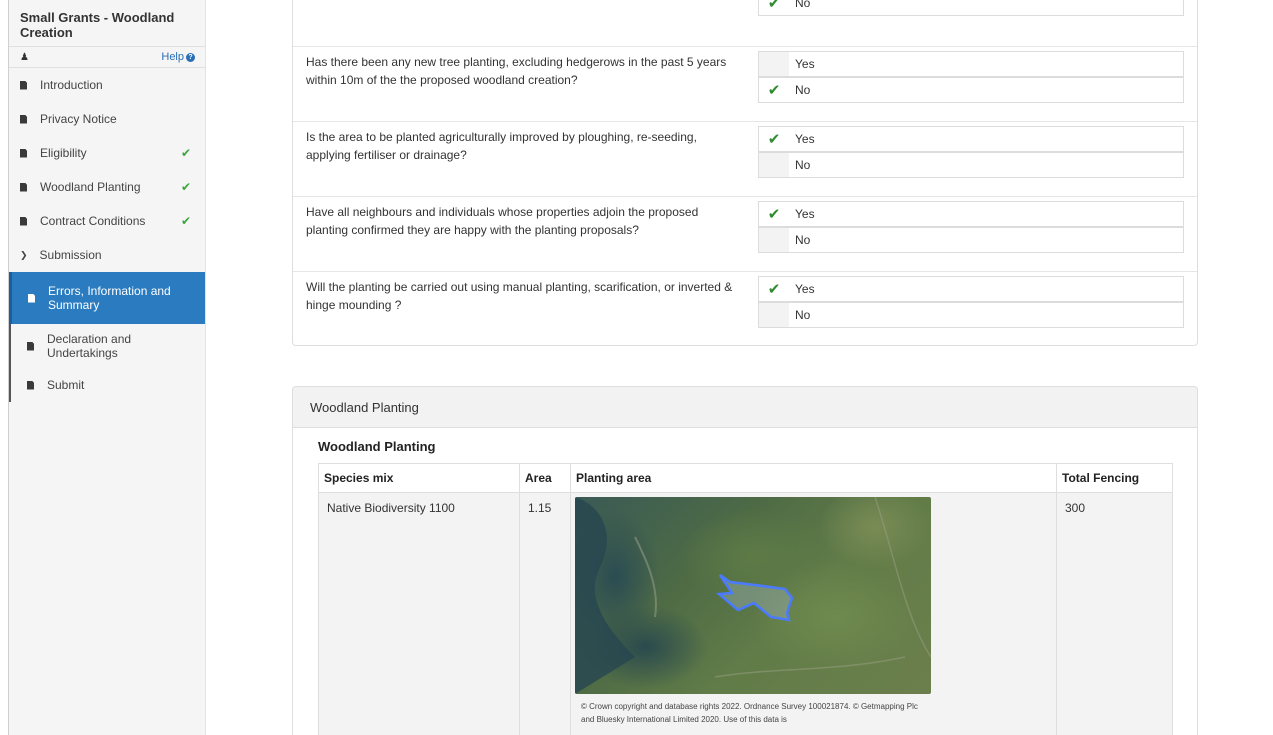  What do you see at coordinates (419, 613) in the screenshot?
I see `species-cell: Native Biodiversity 1100` at bounding box center [419, 613].